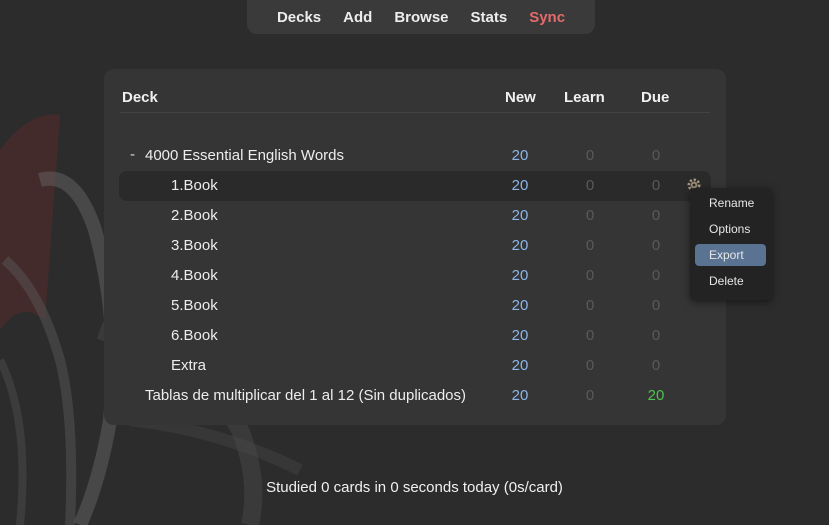 This screenshot has height=525, width=829. What do you see at coordinates (415, 216) in the screenshot?
I see `deck-row: 2.Book 20 0 0` at bounding box center [415, 216].